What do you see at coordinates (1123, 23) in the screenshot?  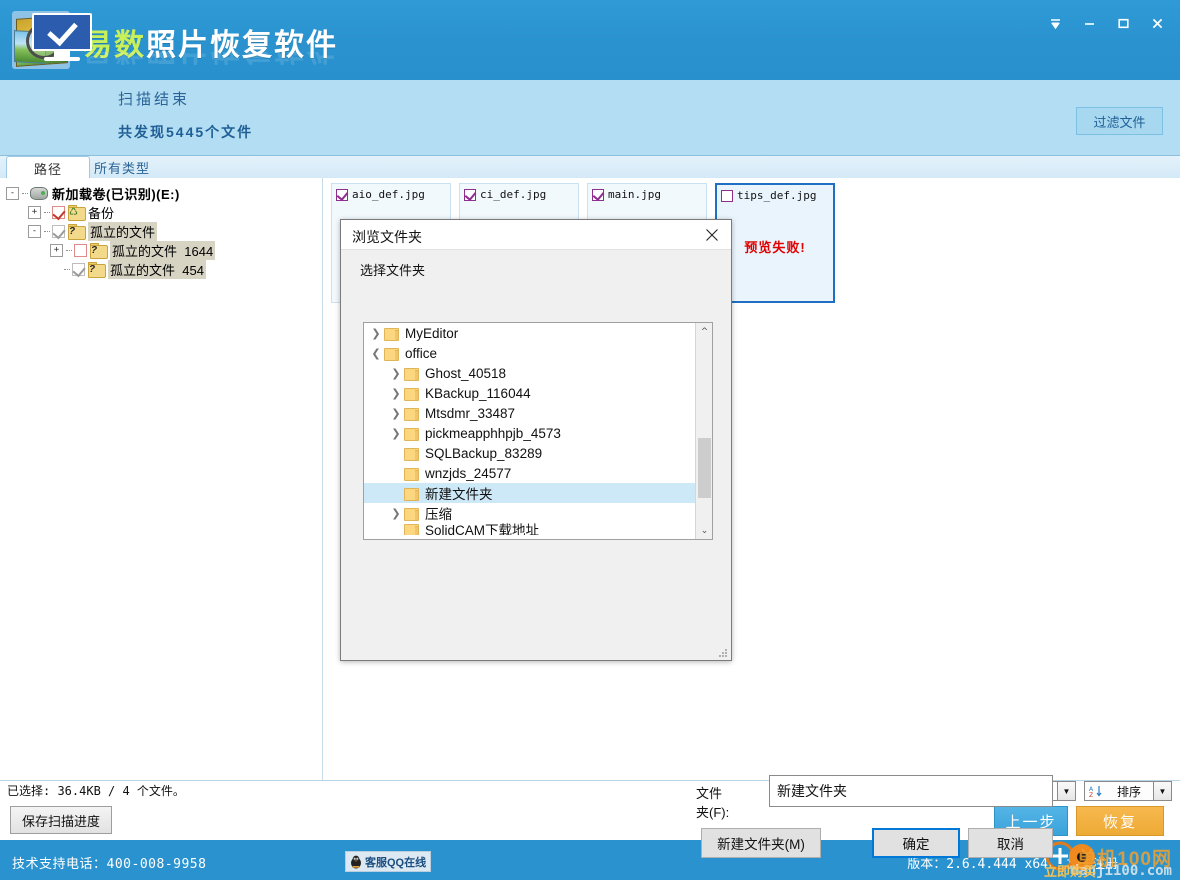 I see `maximize-icon` at bounding box center [1123, 23].